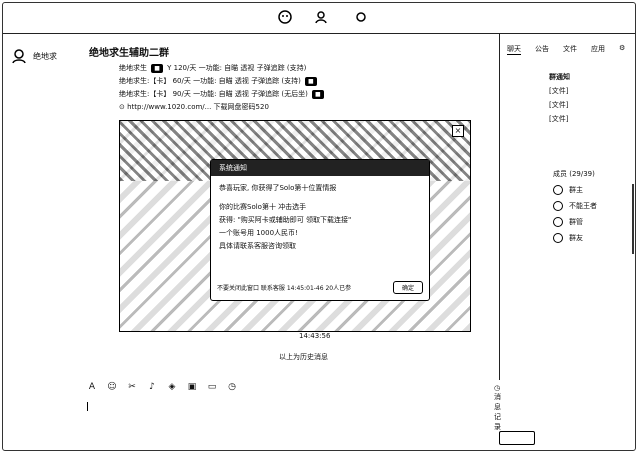 Image resolution: width=640 pixels, height=454 pixels. I want to click on member-name: 不能王者, so click(583, 206).